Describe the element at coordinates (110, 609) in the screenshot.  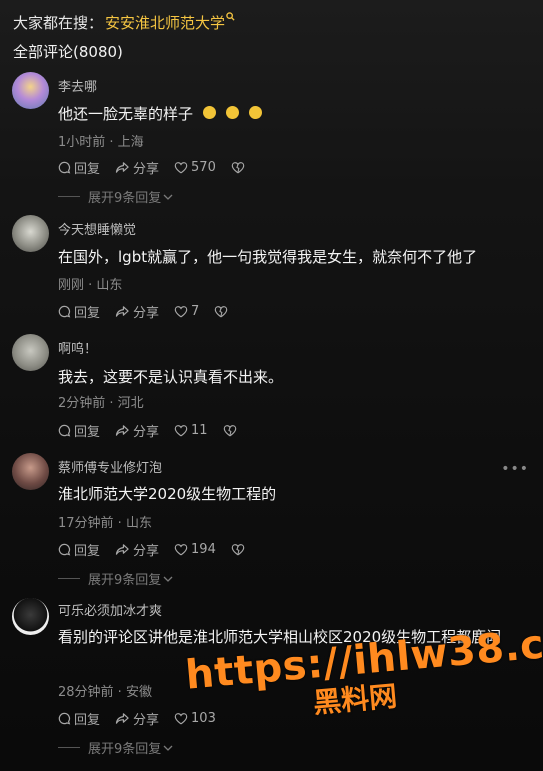
I see `comment-author: 可乐必须加冰才爽` at that location.